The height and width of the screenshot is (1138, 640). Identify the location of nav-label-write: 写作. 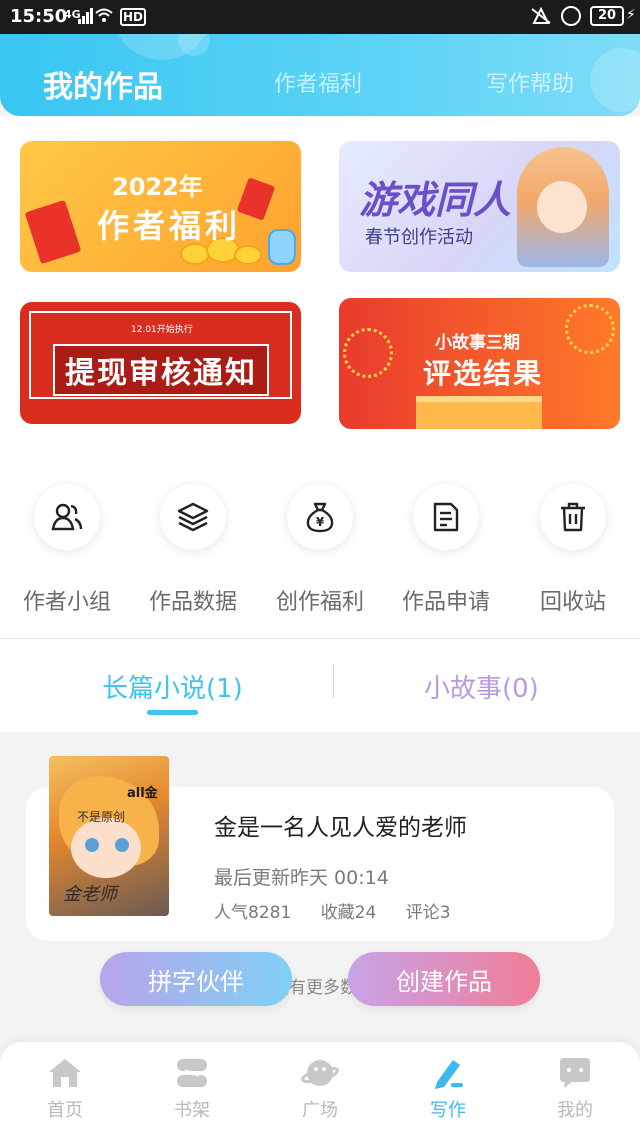
(448, 1110).